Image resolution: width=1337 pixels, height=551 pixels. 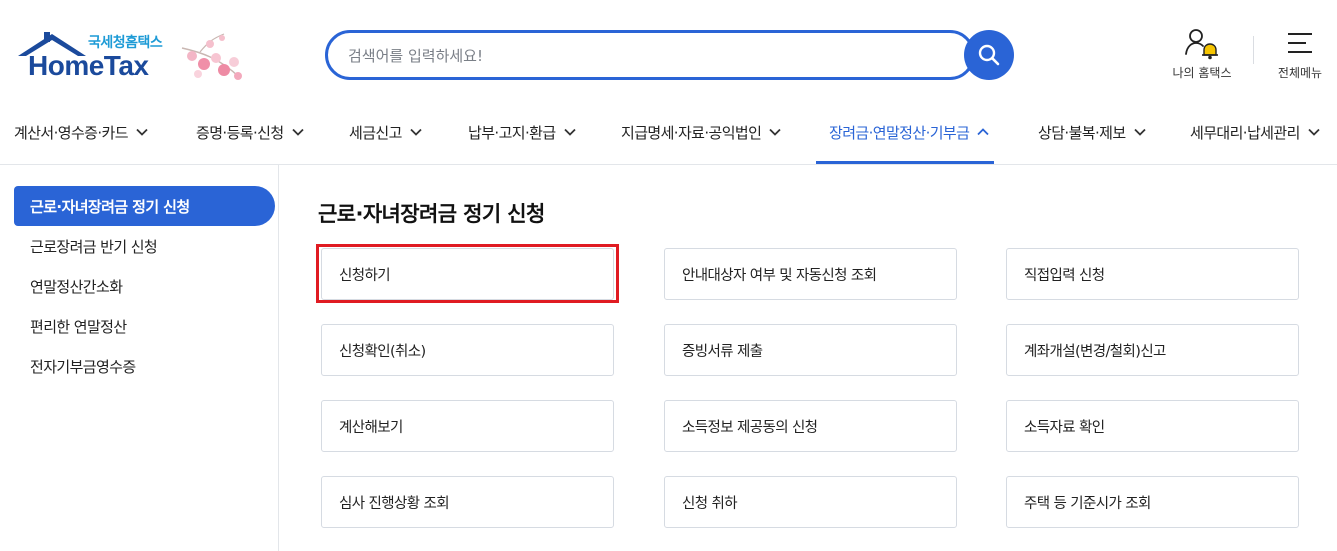 What do you see at coordinates (1064, 275) in the screenshot?
I see `card-label: 직접입력 신청` at bounding box center [1064, 275].